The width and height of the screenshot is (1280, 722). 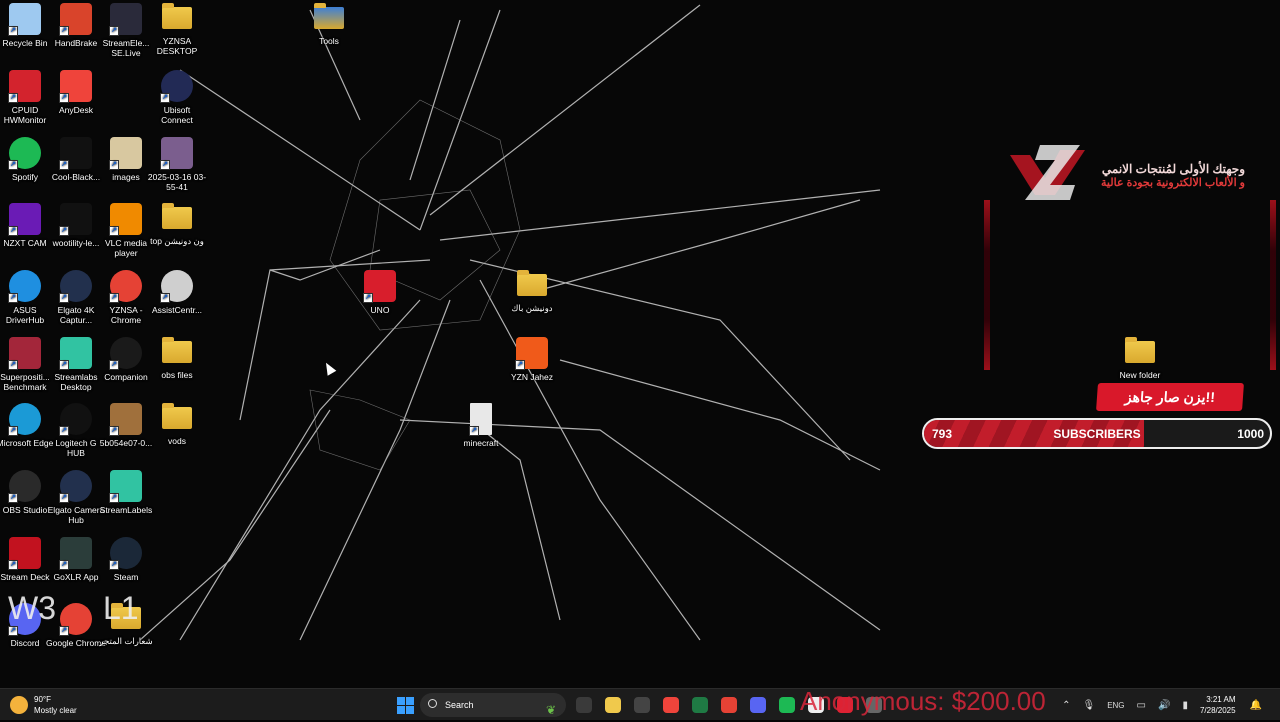 What do you see at coordinates (24, 553) in the screenshot?
I see `stream-deck-icon: ↗` at bounding box center [24, 553].